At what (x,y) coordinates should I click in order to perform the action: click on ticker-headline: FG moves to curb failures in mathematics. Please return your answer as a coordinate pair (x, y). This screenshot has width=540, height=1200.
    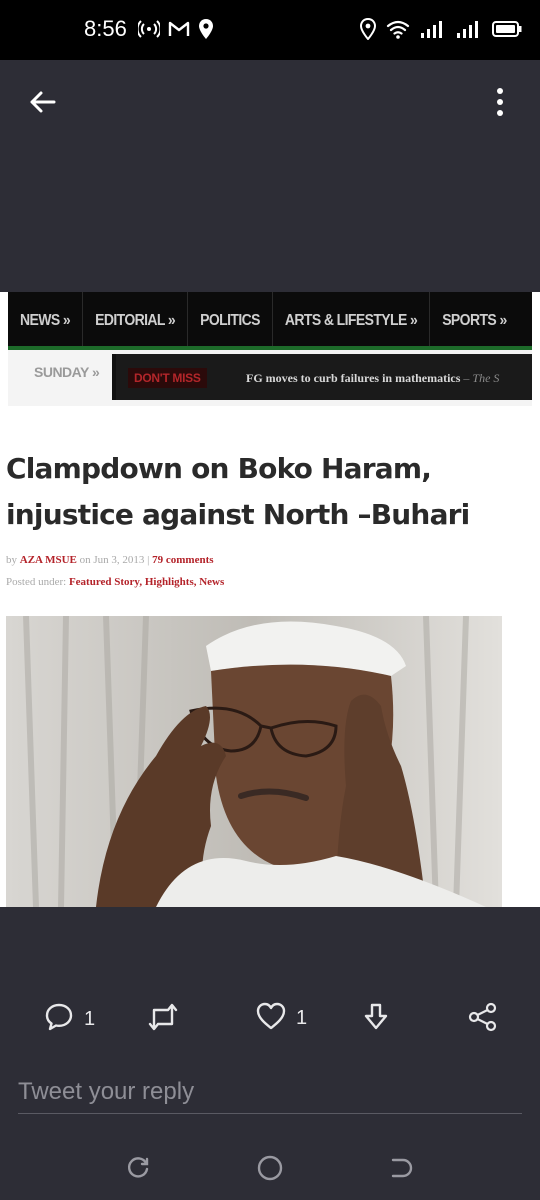
    Looking at the image, I should click on (353, 378).